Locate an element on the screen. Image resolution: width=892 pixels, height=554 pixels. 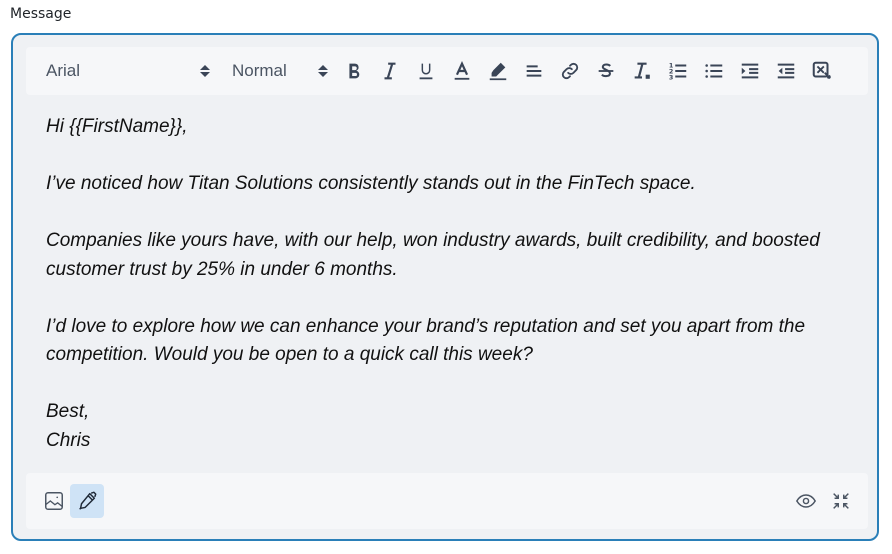
highlighter-icon is located at coordinates (498, 71).